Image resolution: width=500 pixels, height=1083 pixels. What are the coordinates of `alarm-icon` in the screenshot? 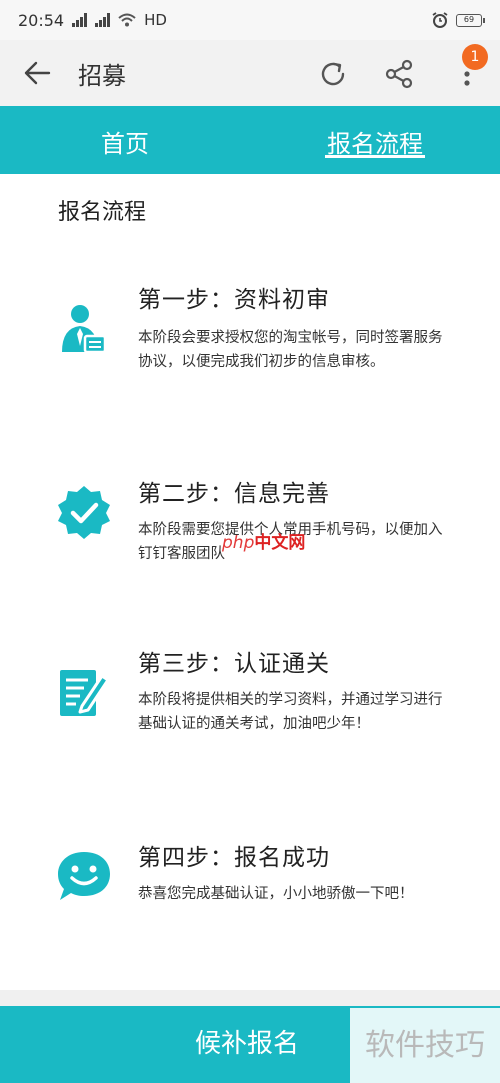 It's located at (440, 20).